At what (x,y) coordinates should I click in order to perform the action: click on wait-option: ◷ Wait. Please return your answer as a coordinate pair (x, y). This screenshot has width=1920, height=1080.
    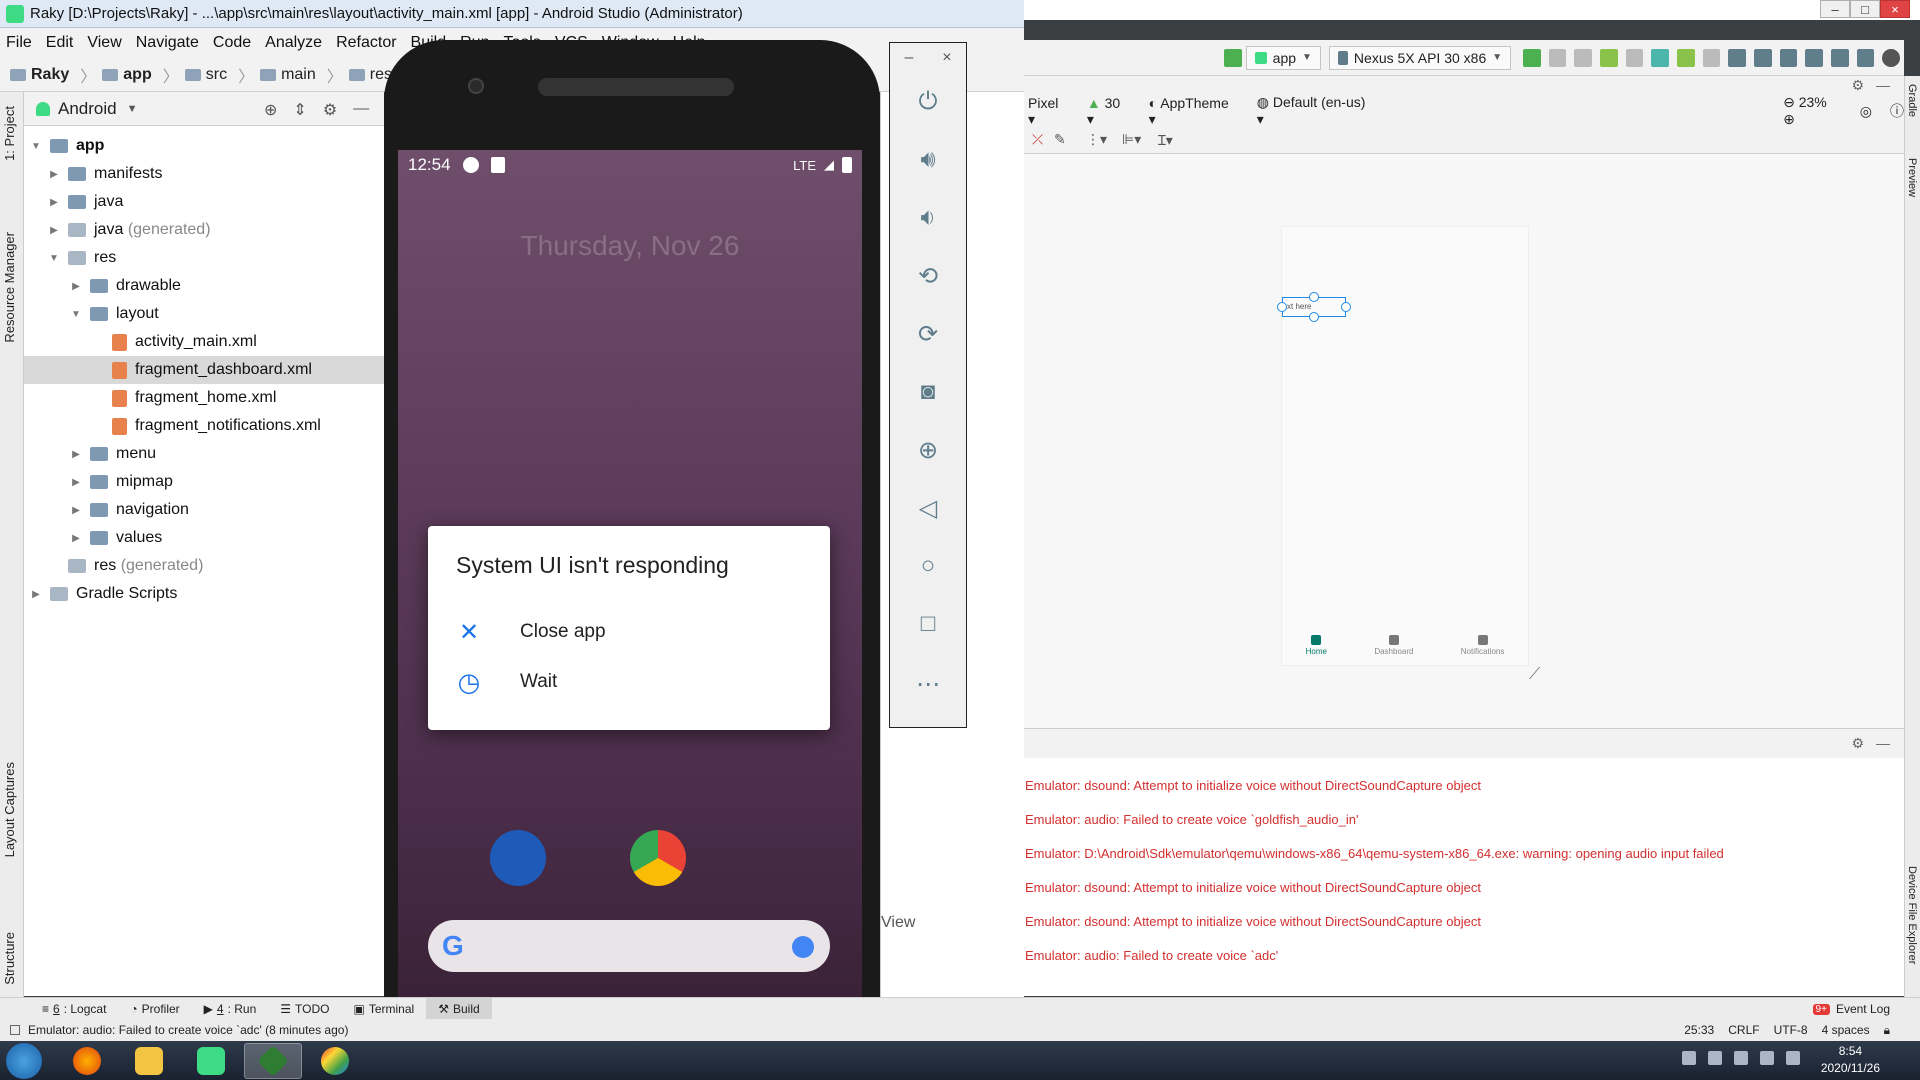
    Looking at the image, I should click on (507, 682).